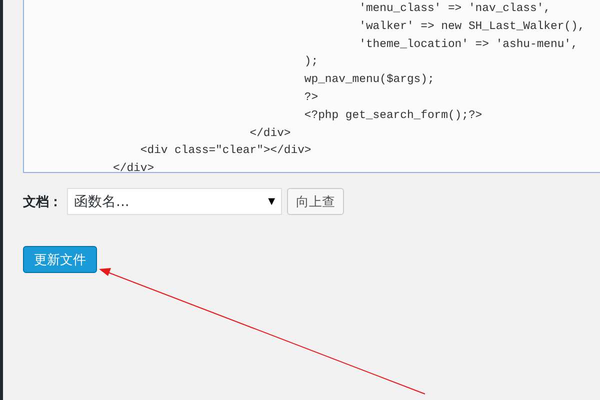 The height and width of the screenshot is (400, 600). What do you see at coordinates (455, 9) in the screenshot?
I see `code-line: 'menu_class' => 'nav_class',` at bounding box center [455, 9].